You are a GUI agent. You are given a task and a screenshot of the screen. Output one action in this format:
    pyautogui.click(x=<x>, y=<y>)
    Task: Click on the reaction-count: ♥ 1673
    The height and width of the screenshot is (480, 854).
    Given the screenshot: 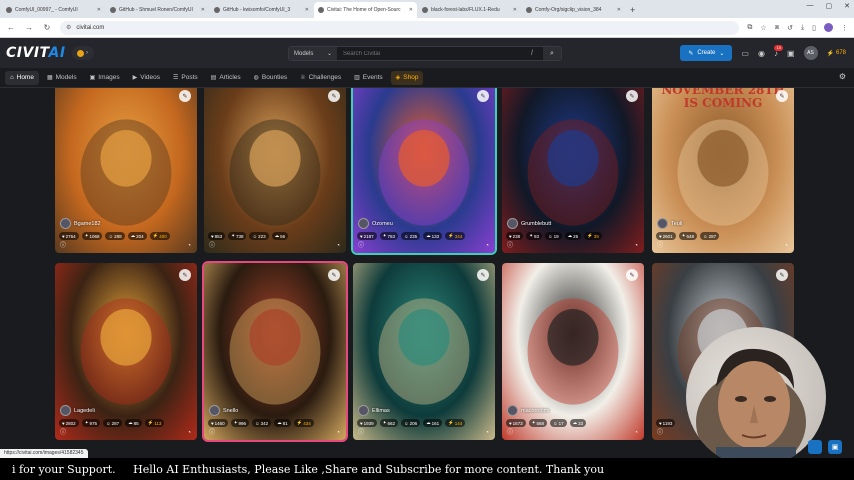 What is the action you would take?
    pyautogui.click(x=516, y=423)
    